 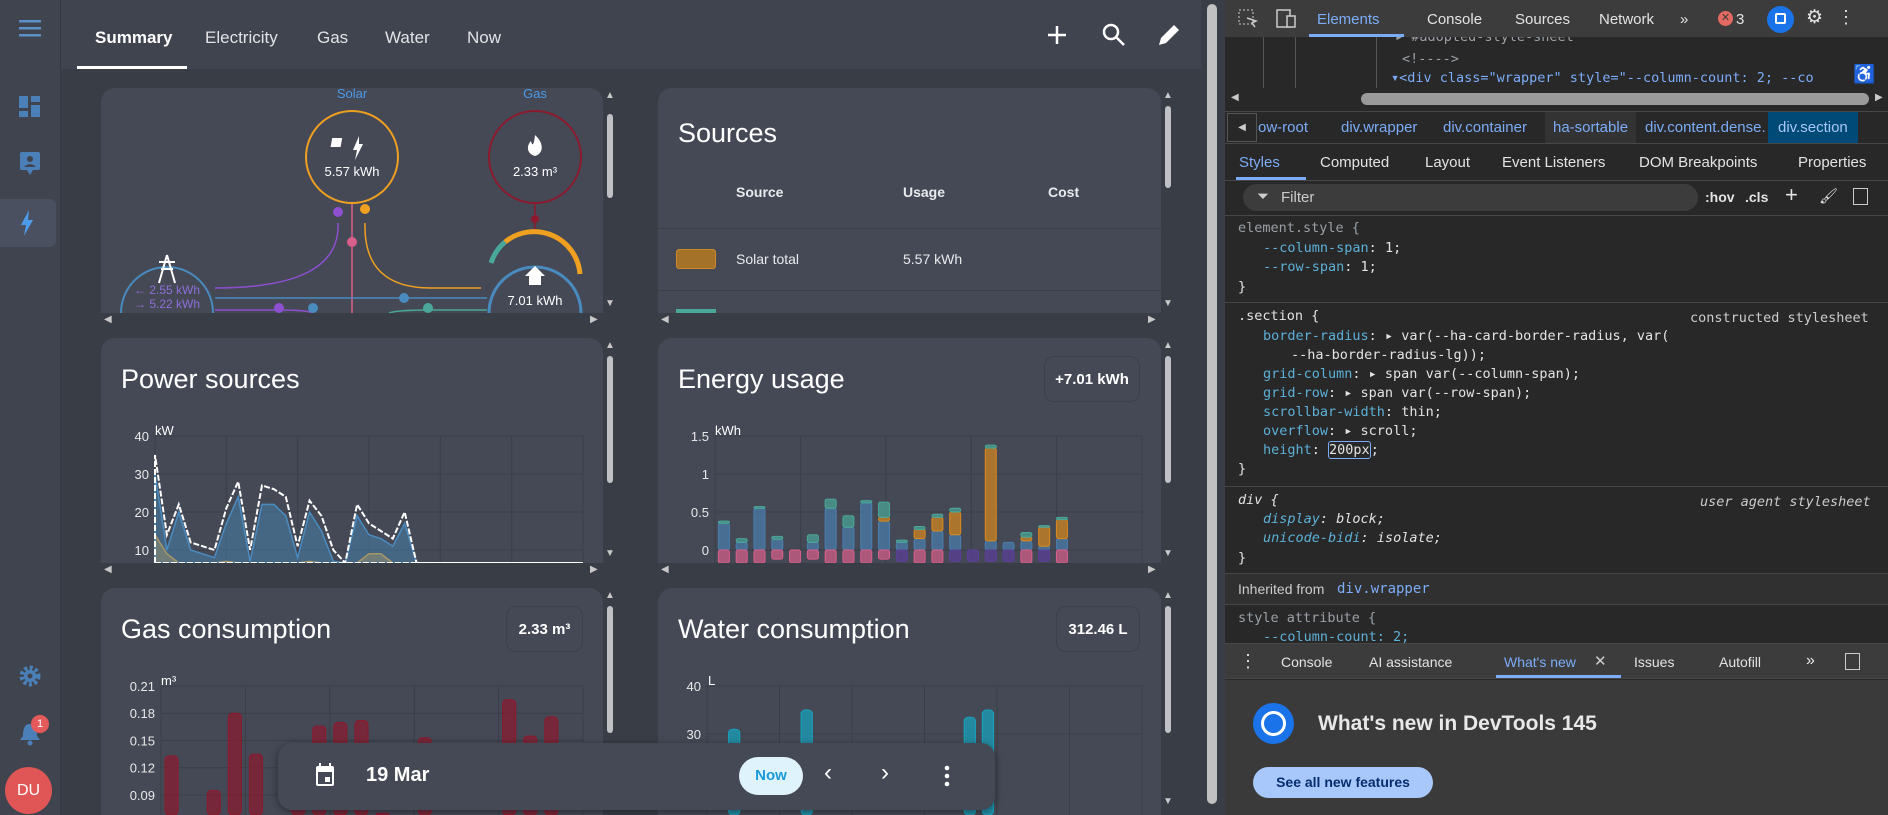 What do you see at coordinates (1780, 19) in the screenshot?
I see `ai-assistant-icon` at bounding box center [1780, 19].